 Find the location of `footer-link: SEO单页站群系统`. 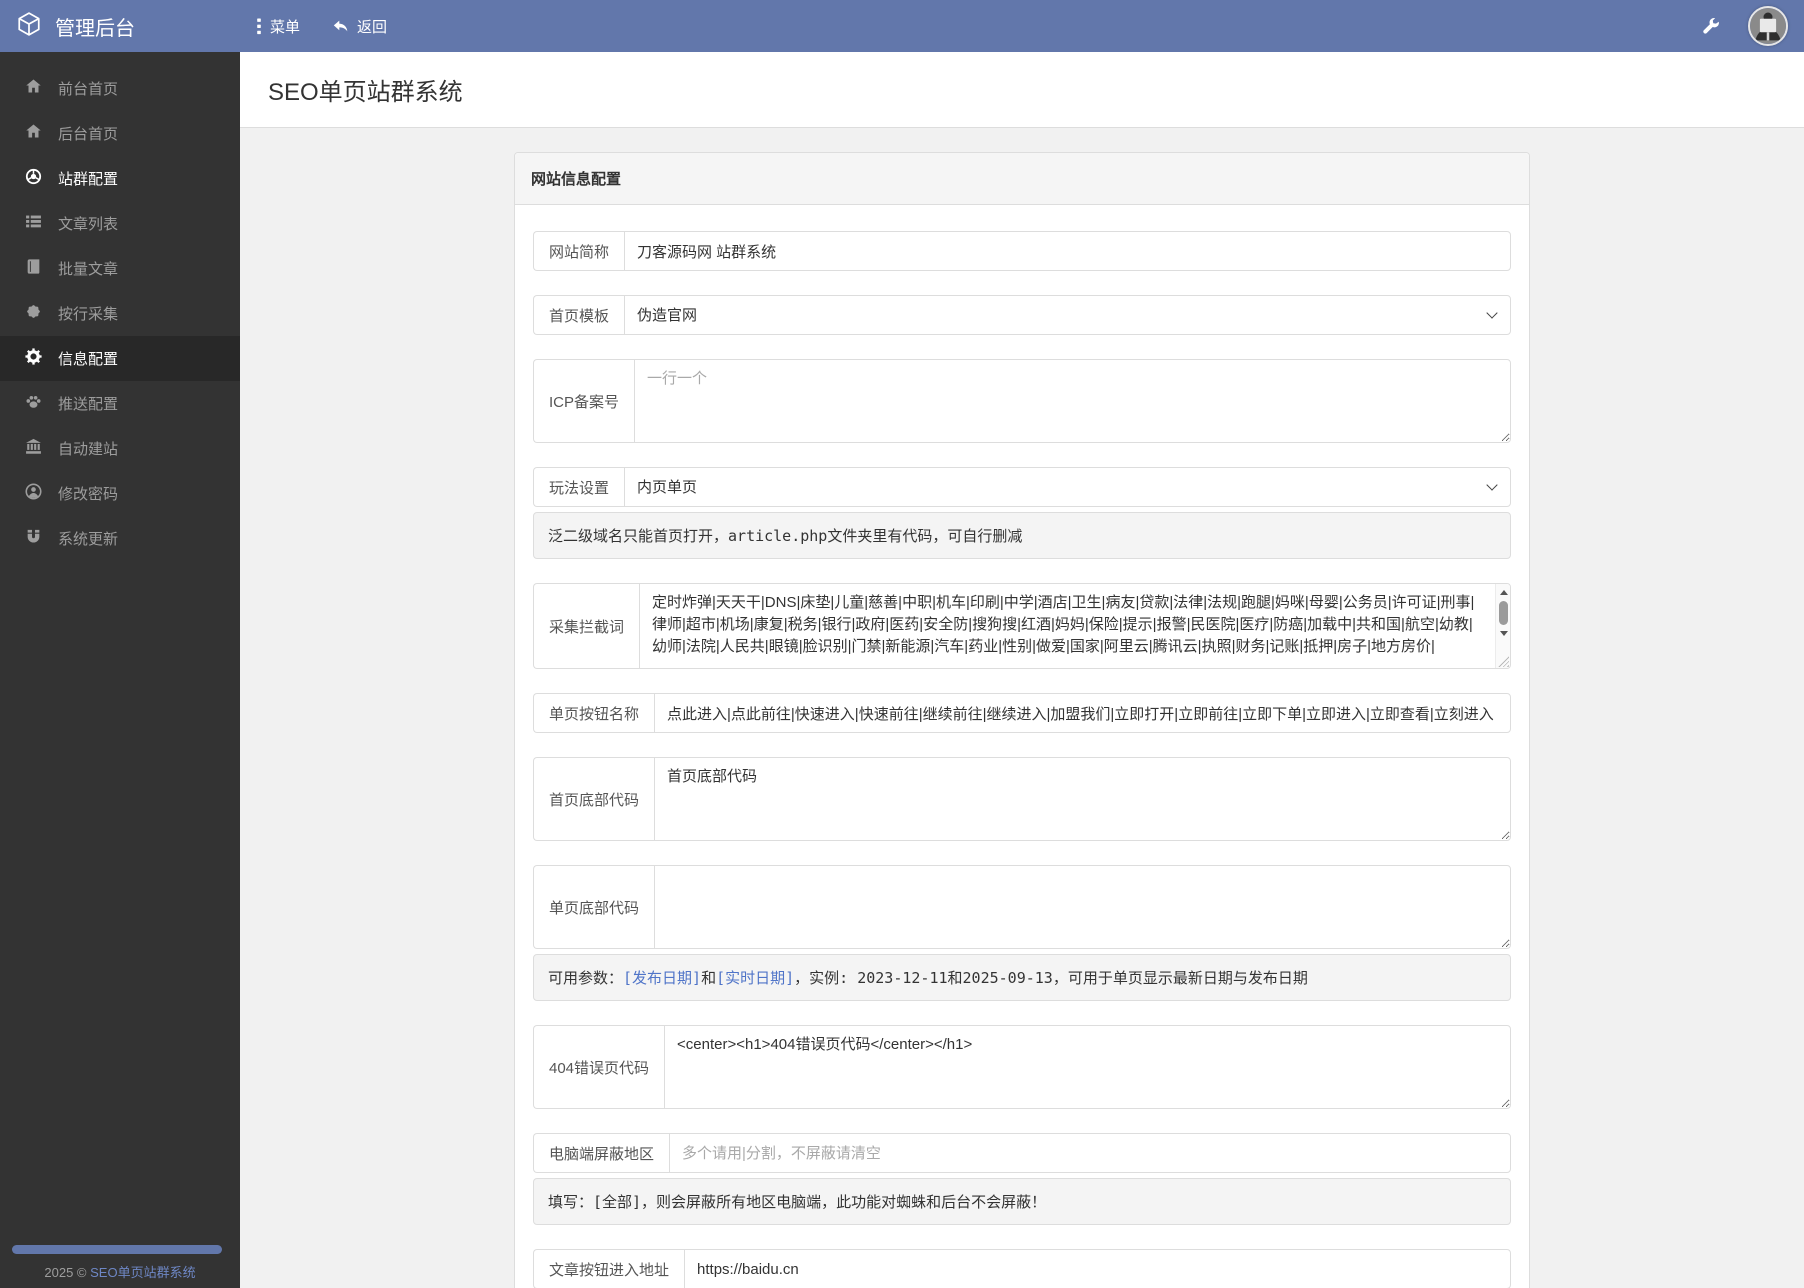

footer-link: SEO单页站群系统 is located at coordinates (142, 1272).